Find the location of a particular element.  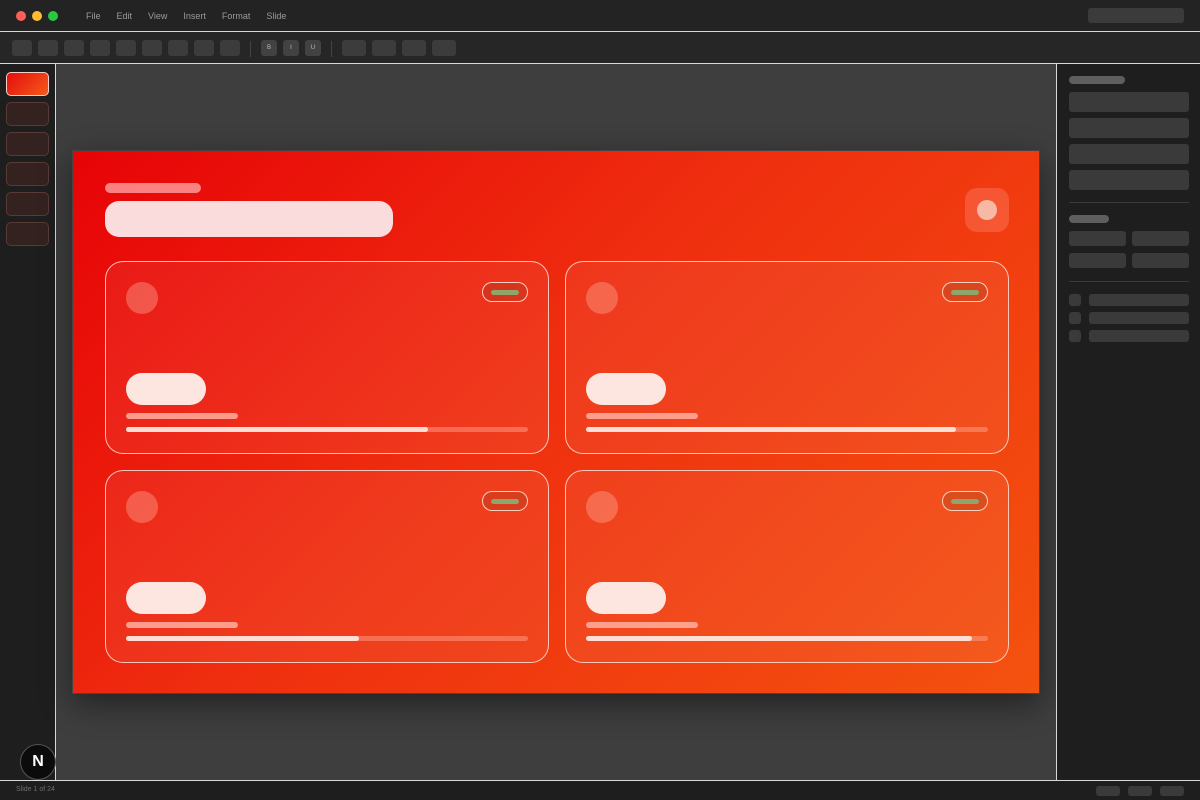

slide-thumbnail-panel is located at coordinates (28, 422).